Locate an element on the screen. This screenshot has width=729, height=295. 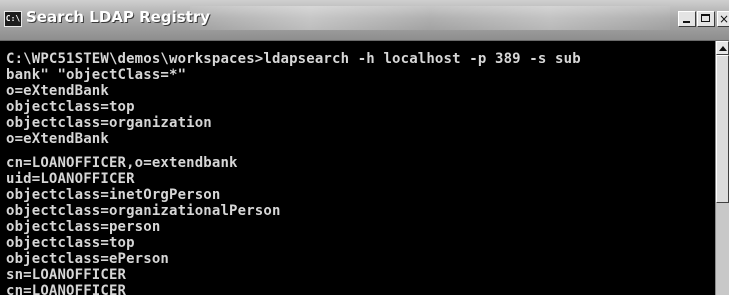
ldap-entry-dn: cn=LOANOFFICER,o=extendbank is located at coordinates (122, 163).